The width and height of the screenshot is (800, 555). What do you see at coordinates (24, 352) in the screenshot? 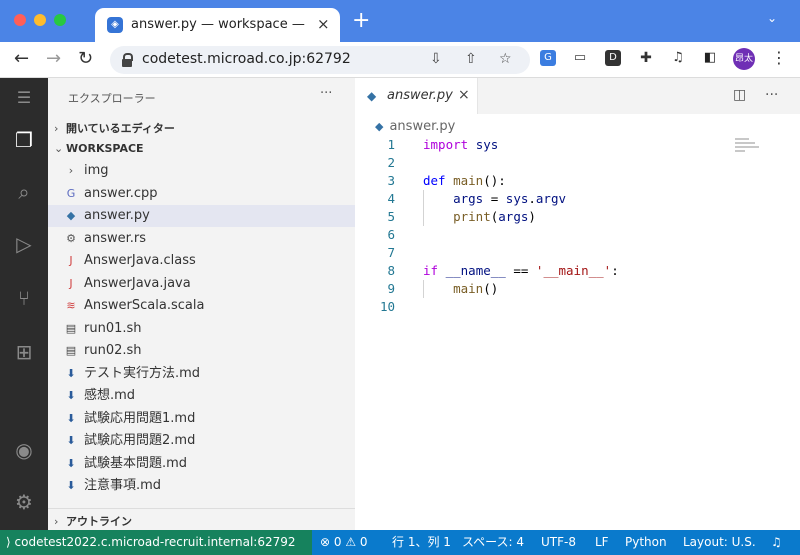
I see `extensions-icon: ⊞` at bounding box center [24, 352].